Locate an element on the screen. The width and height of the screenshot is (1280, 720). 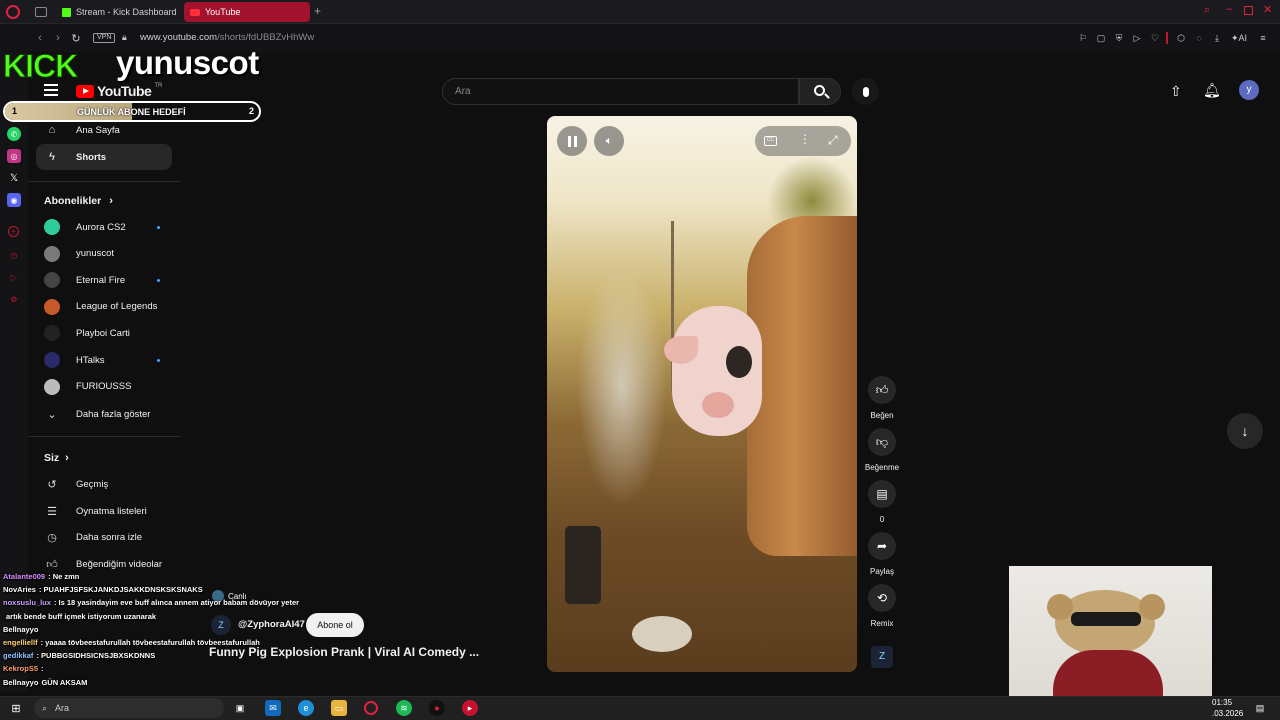
back-icon: ‹ is located at coordinates (40, 38).